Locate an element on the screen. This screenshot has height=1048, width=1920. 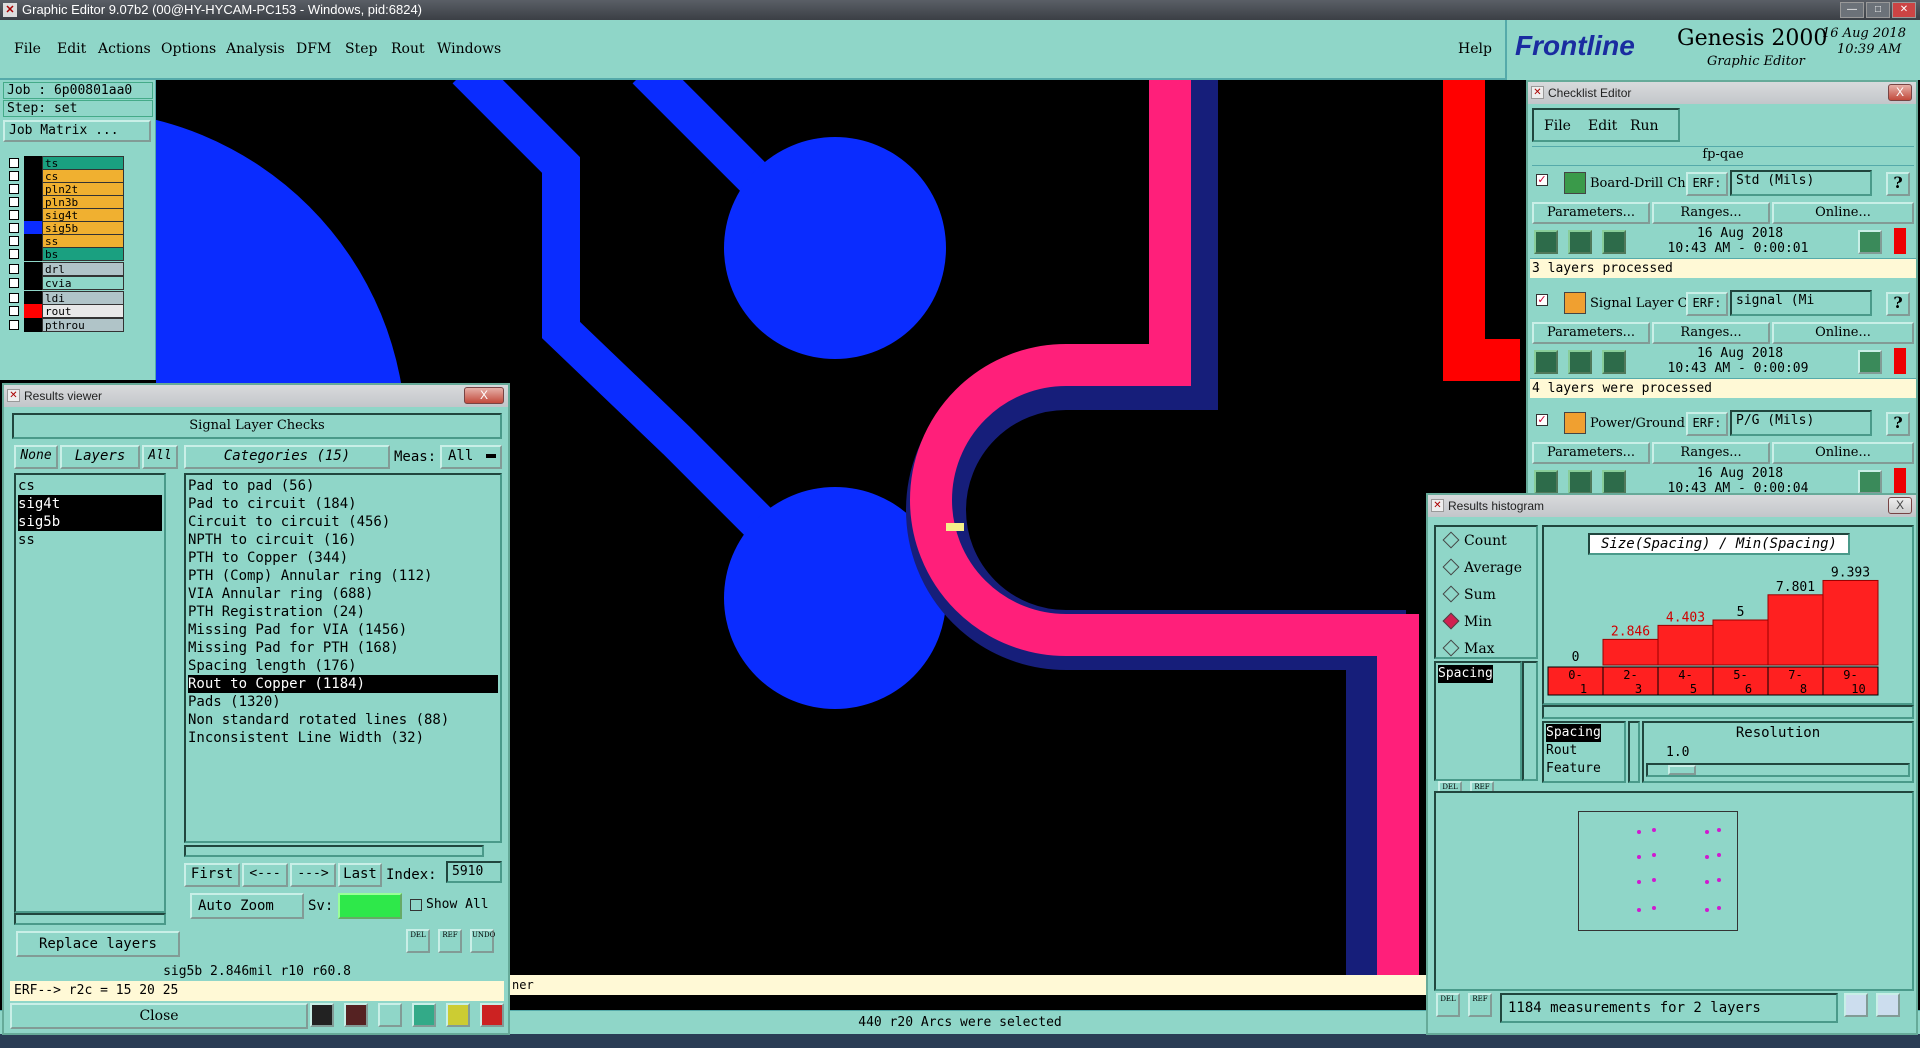
erf-value: Std (Mils) is located at coordinates (1801, 183).